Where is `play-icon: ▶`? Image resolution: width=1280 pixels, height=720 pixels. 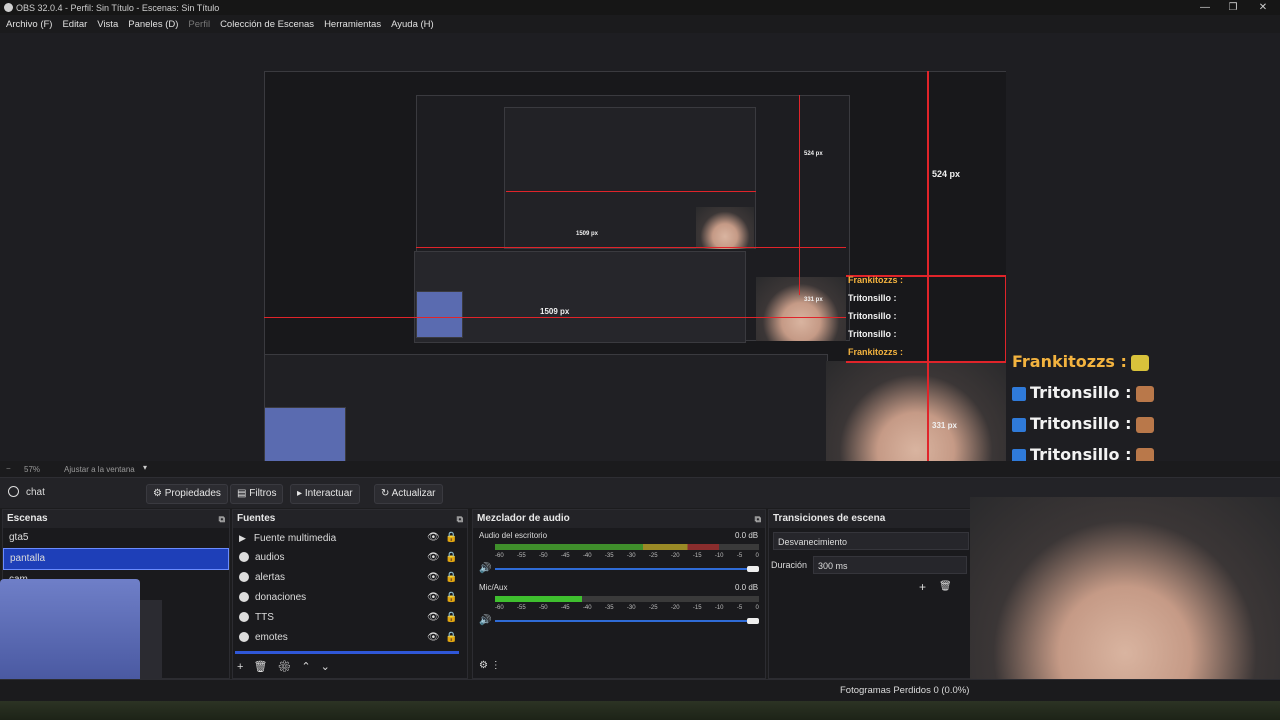 play-icon: ▶ is located at coordinates (242, 538).